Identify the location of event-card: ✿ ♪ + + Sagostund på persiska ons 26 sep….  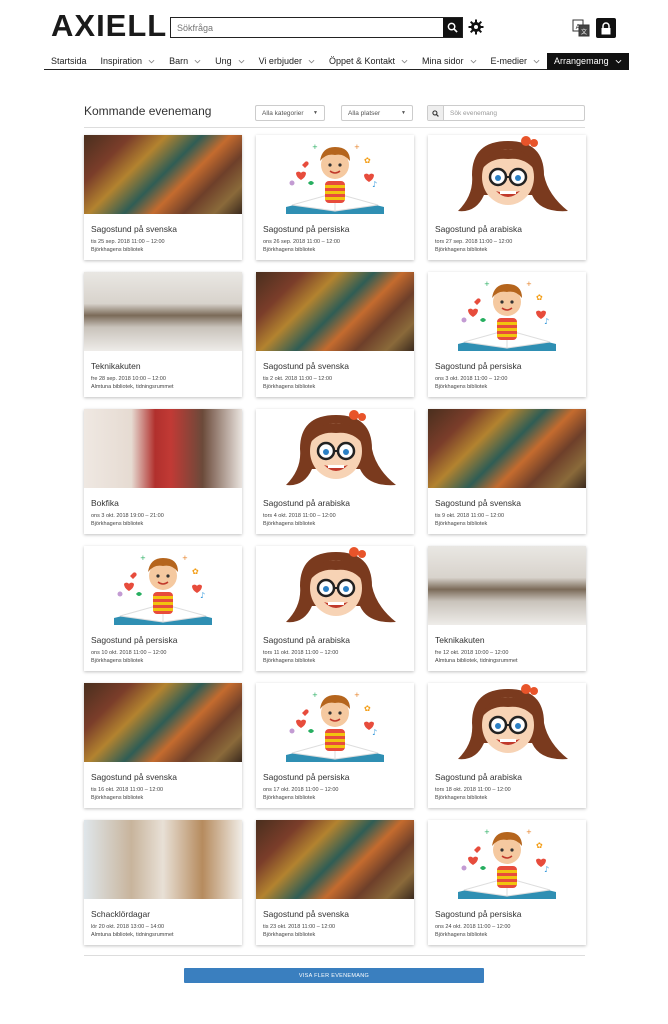
(335, 197).